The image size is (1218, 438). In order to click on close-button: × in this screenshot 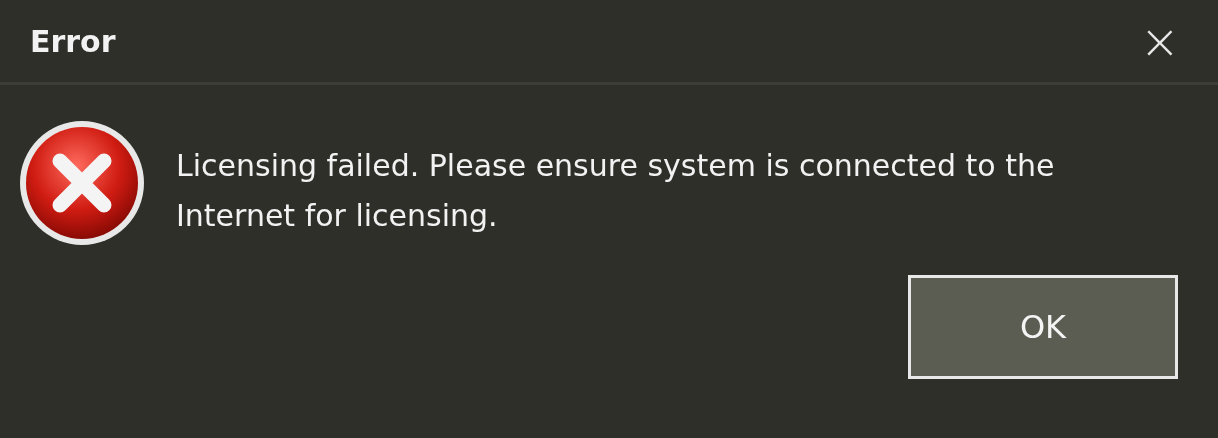, I will do `click(1159, 41)`.